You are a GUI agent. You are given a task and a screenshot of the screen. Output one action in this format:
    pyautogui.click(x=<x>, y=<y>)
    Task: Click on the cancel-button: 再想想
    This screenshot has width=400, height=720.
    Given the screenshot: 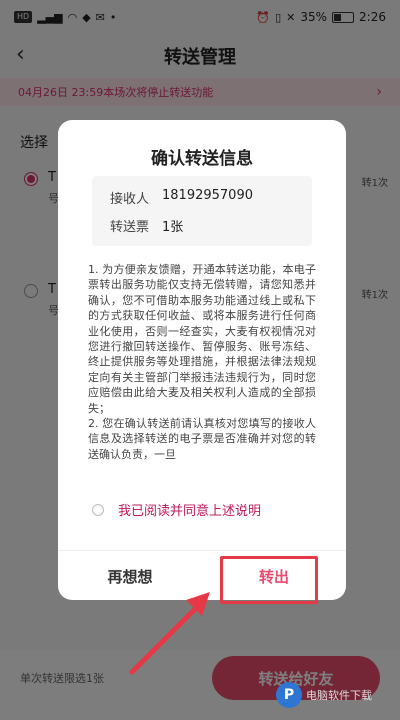 What is the action you would take?
    pyautogui.click(x=130, y=576)
    